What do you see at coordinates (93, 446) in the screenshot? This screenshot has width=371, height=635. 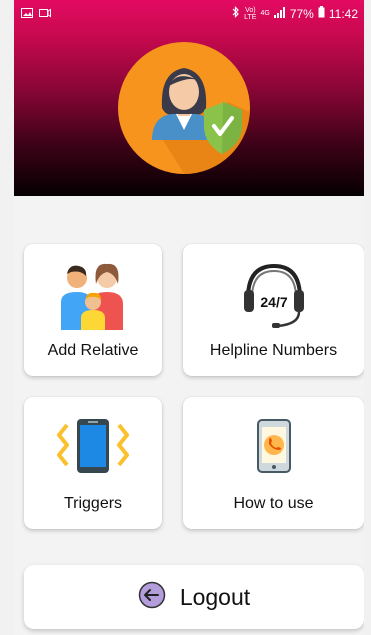 I see `vibrating-phone-icon` at bounding box center [93, 446].